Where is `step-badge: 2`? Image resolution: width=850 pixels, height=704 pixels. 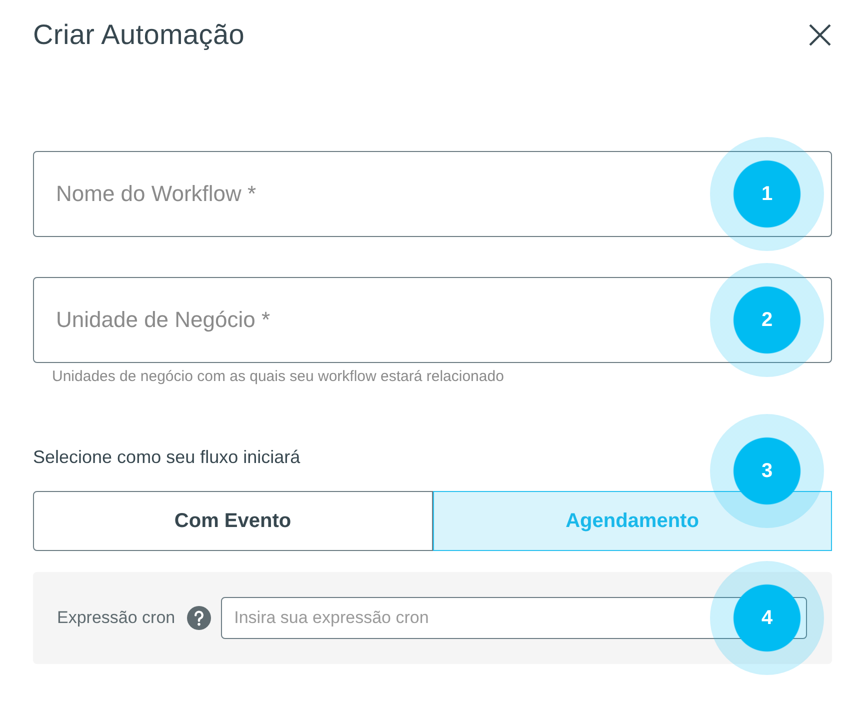 step-badge: 2 is located at coordinates (767, 320).